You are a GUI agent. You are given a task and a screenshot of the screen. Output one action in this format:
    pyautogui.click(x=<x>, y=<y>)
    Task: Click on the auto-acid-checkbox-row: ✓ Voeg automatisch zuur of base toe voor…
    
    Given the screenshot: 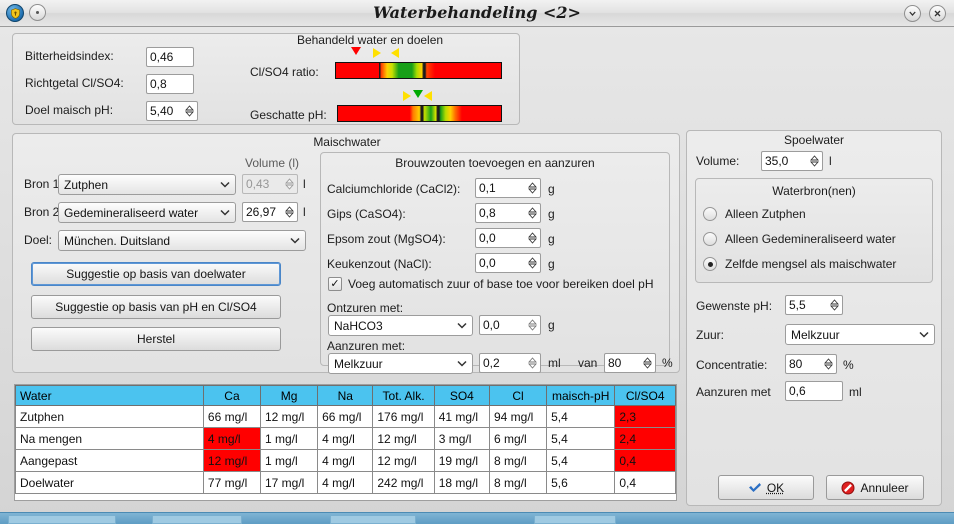 What is the action you would take?
    pyautogui.click(x=491, y=284)
    